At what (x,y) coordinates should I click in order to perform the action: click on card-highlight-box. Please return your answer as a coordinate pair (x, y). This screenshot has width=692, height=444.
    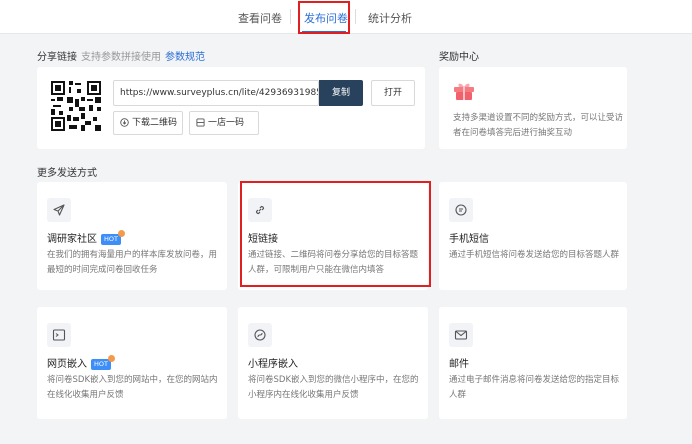
    Looking at the image, I should click on (335, 234).